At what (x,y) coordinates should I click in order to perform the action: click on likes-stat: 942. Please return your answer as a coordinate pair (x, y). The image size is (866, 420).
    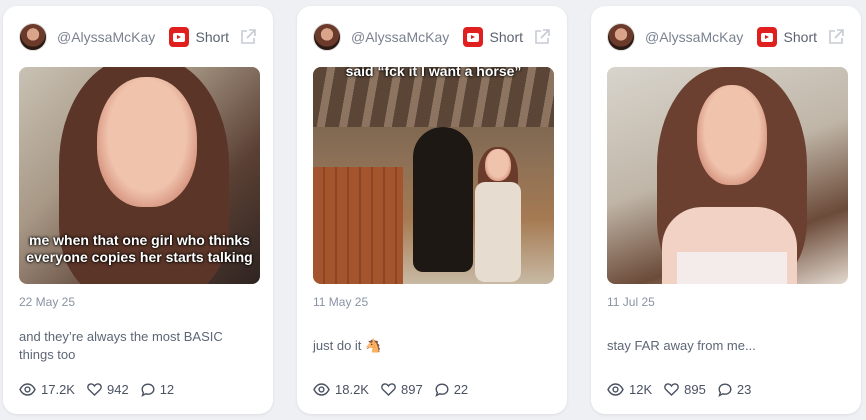
    Looking at the image, I should click on (108, 389).